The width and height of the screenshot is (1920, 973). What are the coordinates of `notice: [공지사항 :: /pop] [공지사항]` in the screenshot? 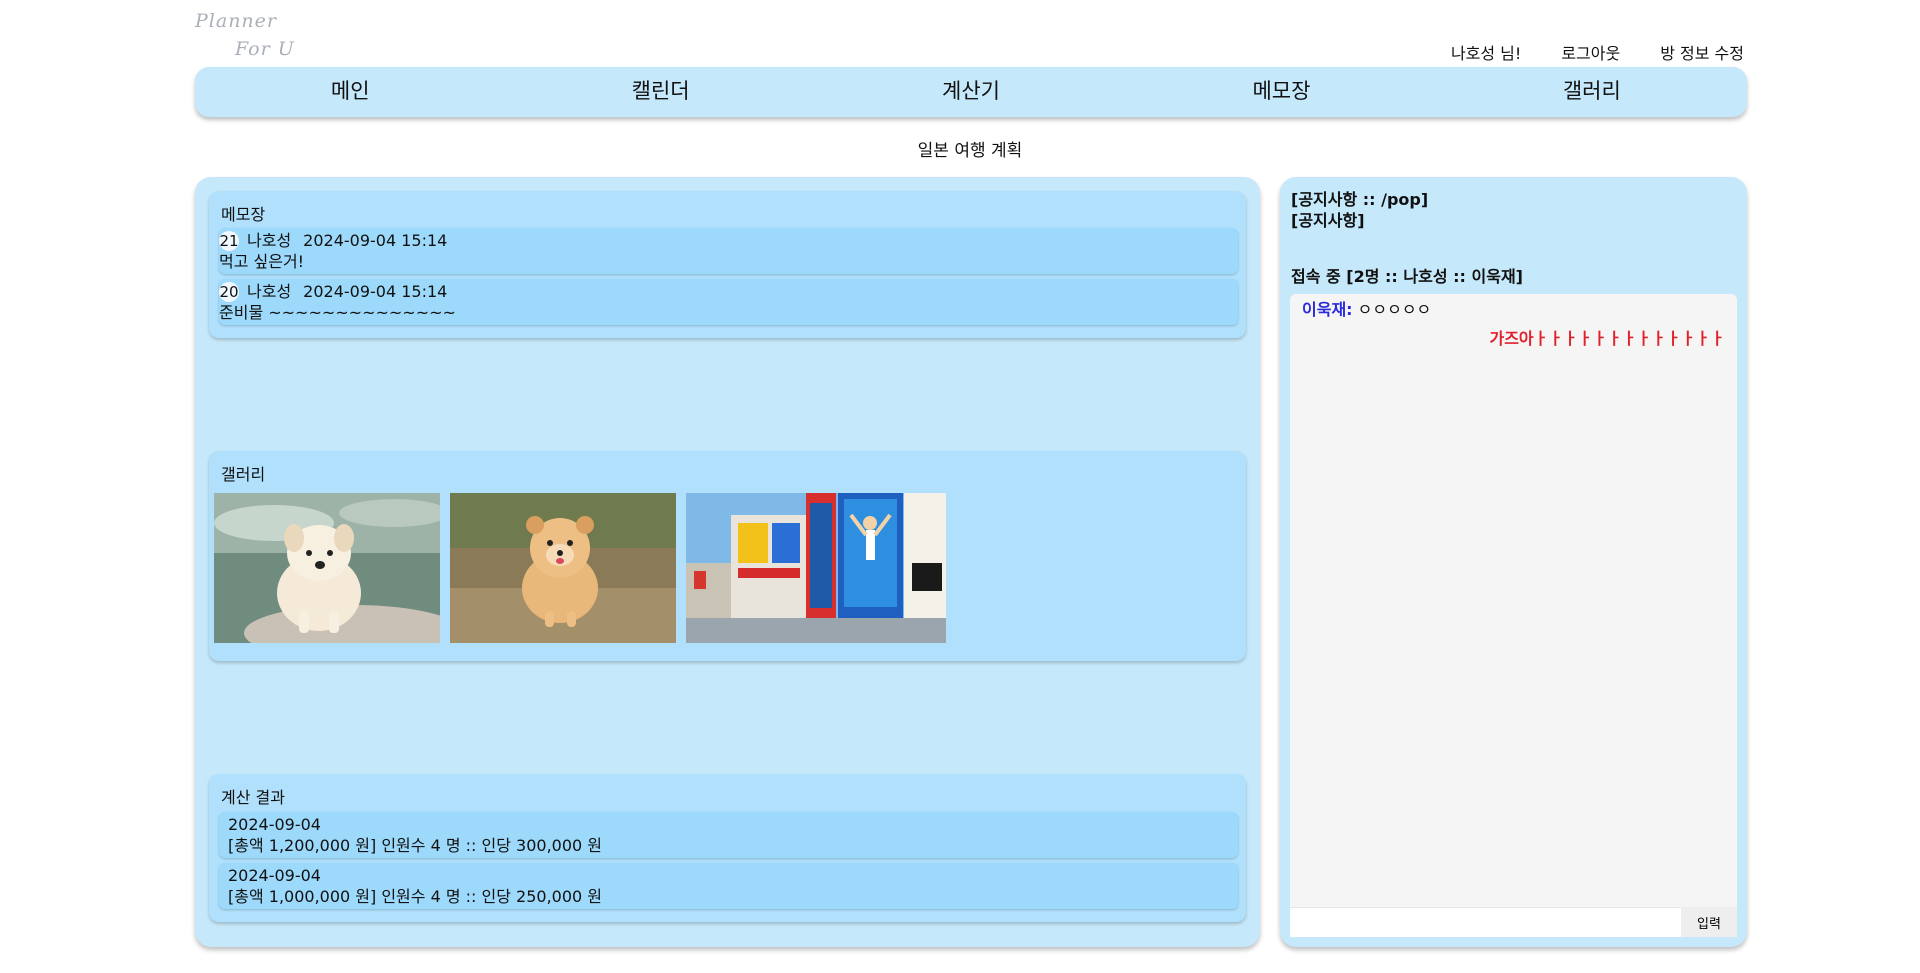 It's located at (1359, 210).